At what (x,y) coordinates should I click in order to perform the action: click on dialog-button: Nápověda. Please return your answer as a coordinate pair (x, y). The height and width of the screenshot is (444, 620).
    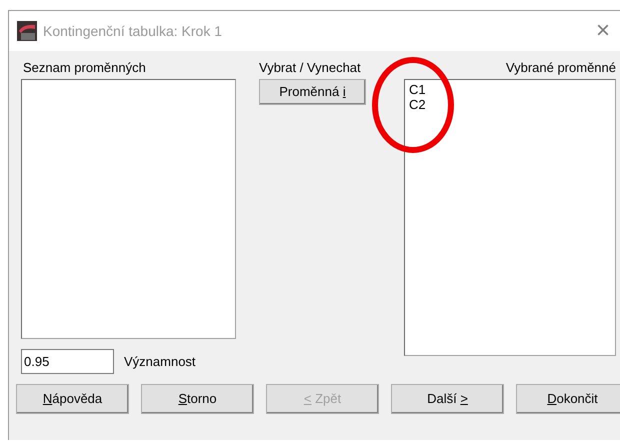
    Looking at the image, I should click on (72, 399).